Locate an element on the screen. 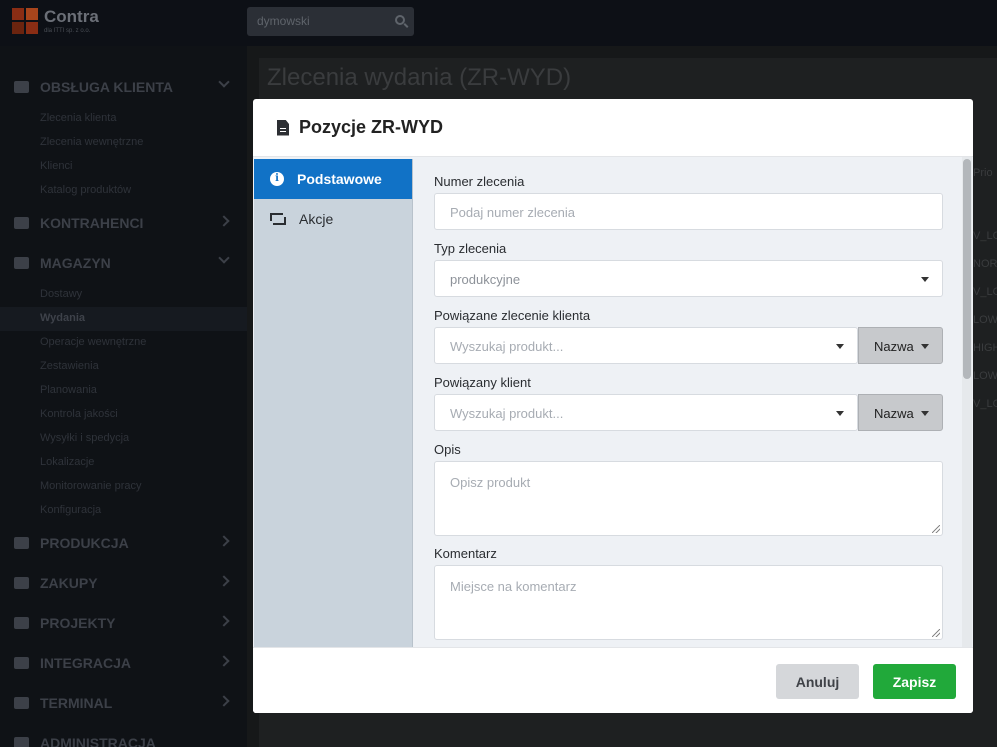 This screenshot has height=747, width=997. scrollbar-thumb is located at coordinates (967, 269).